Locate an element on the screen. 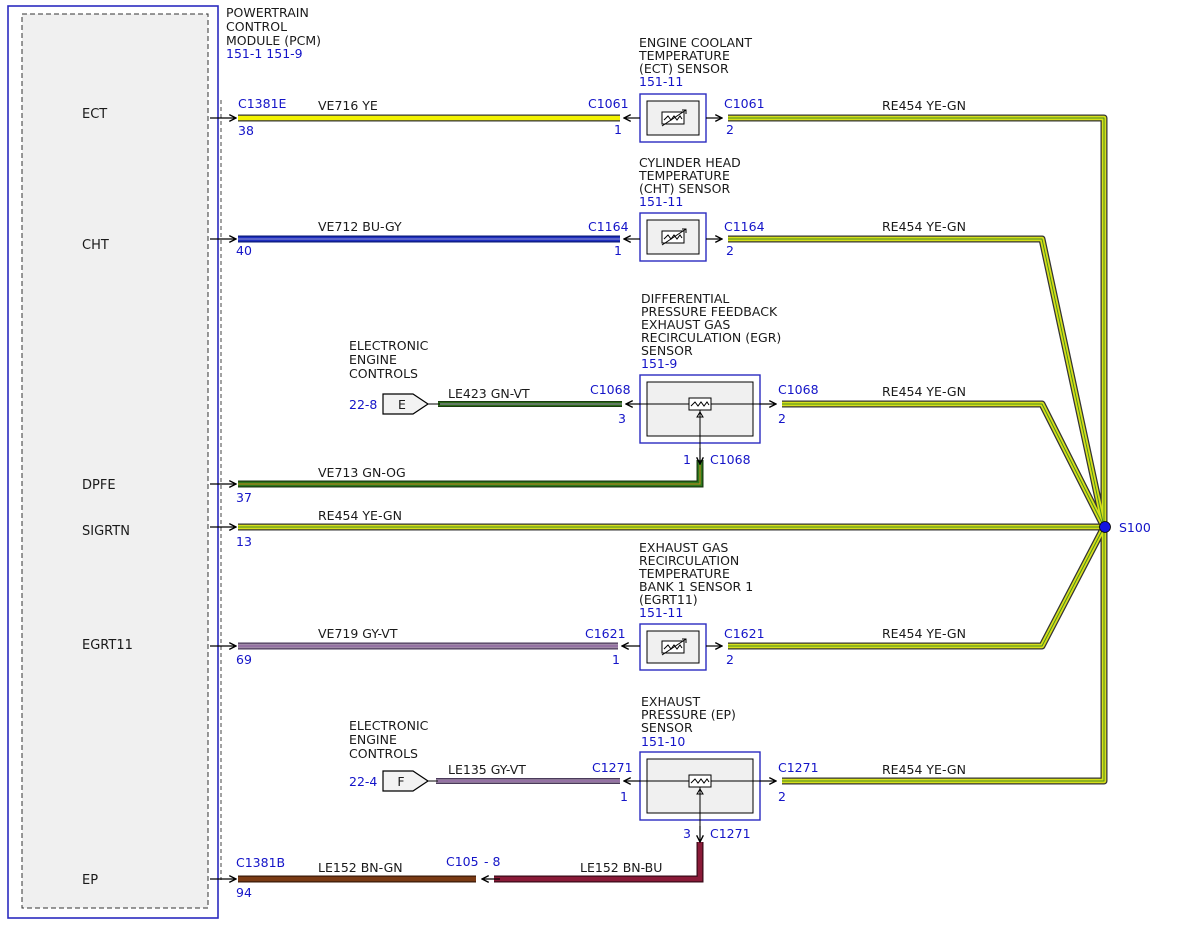 The height and width of the screenshot is (927, 1200). conn-c1271-bottom: C1271 is located at coordinates (730, 833).